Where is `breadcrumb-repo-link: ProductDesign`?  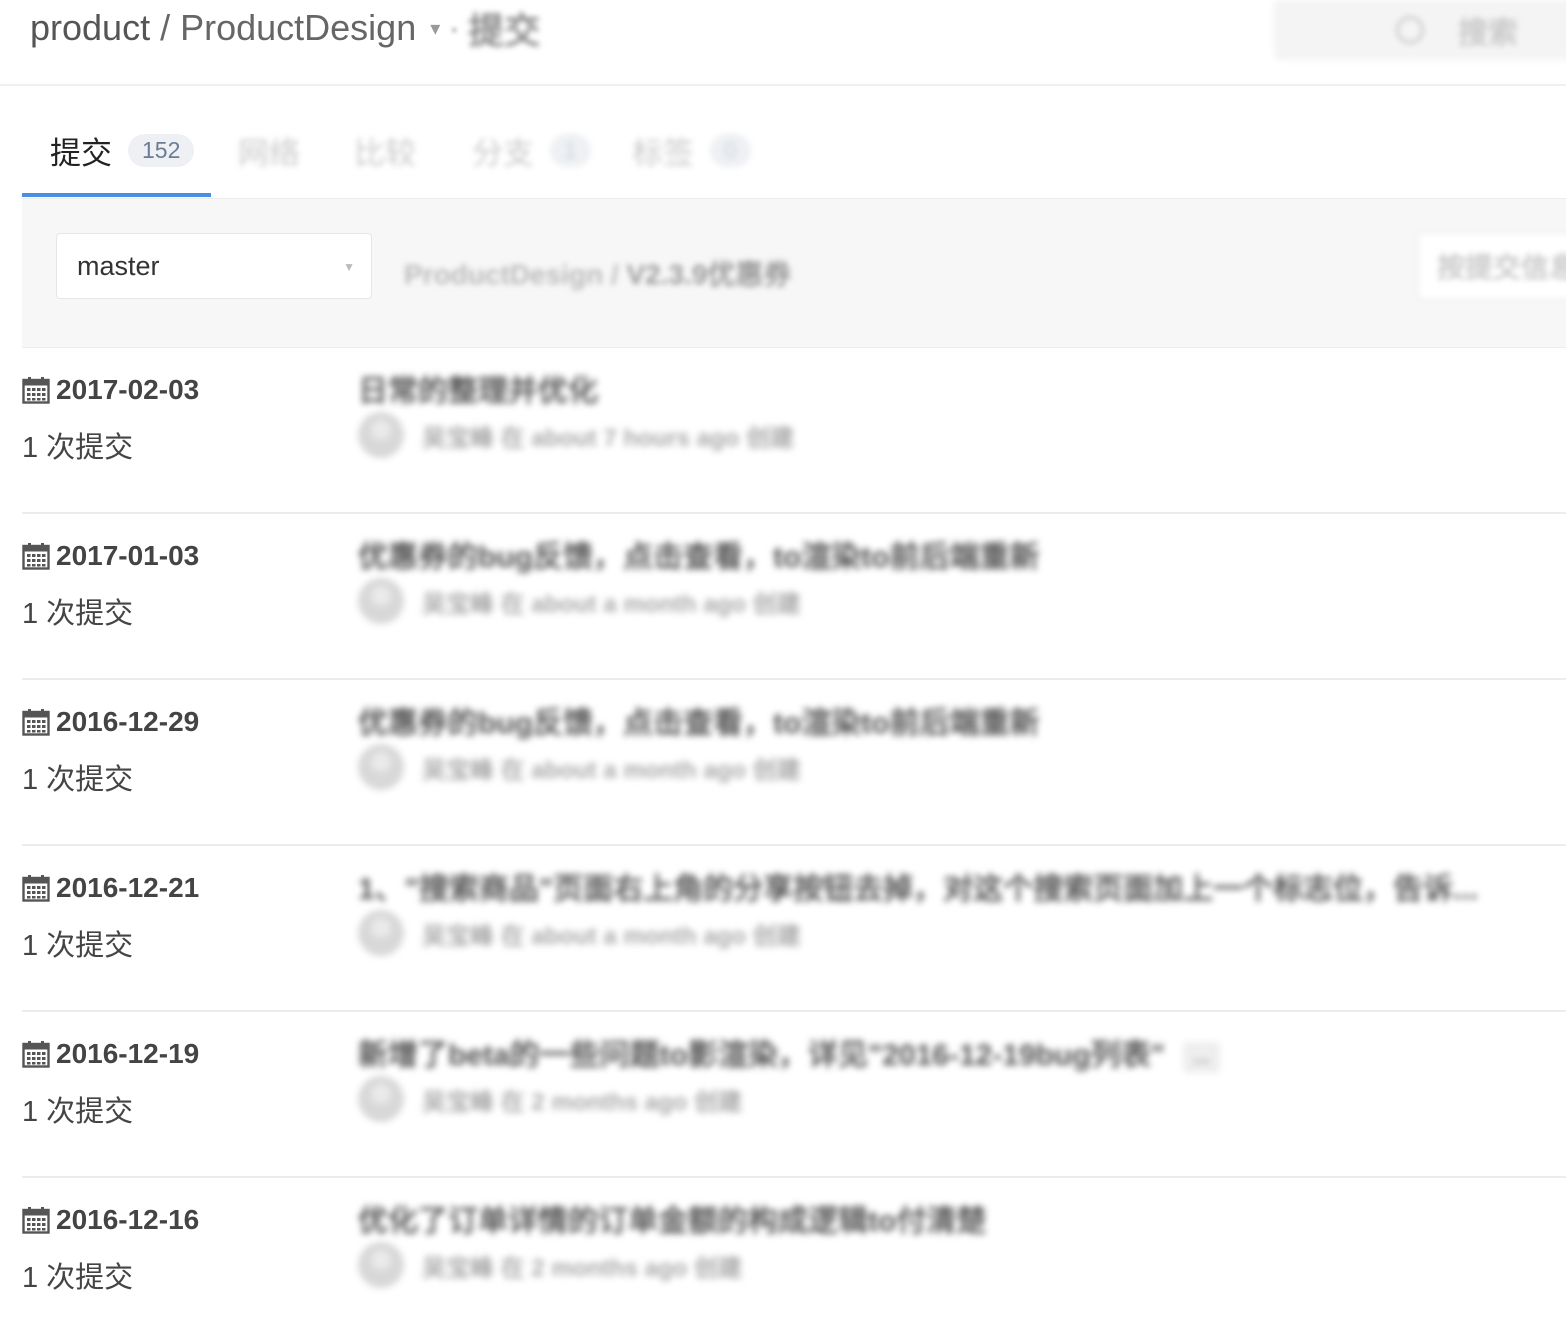 breadcrumb-repo-link: ProductDesign is located at coordinates (298, 28).